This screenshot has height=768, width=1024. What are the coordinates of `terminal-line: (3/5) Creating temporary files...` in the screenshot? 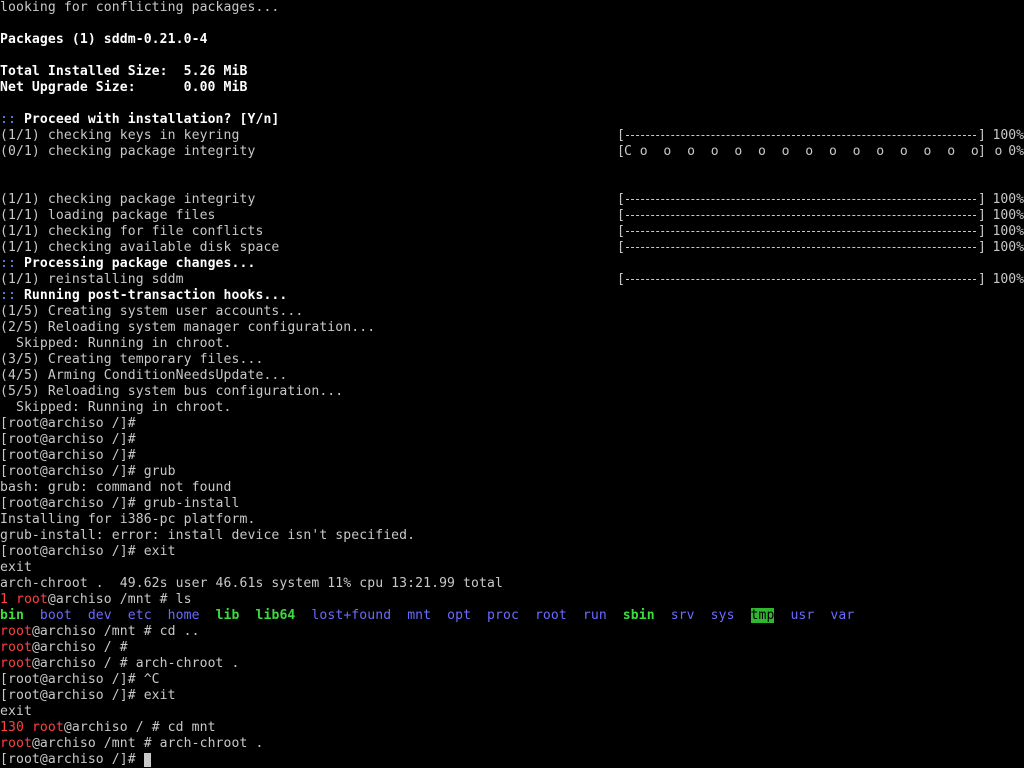 It's located at (131, 360).